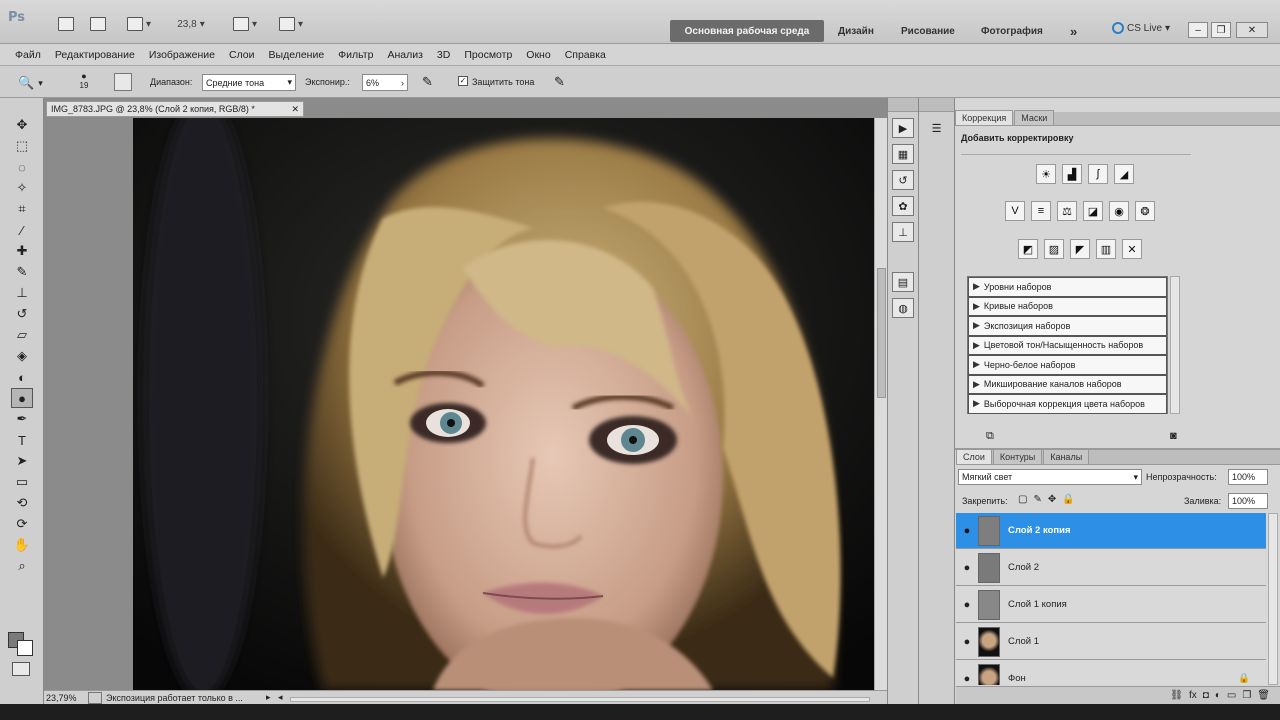 Image resolution: width=1280 pixels, height=720 pixels. I want to click on mini-bridge-button, so click(98, 24).